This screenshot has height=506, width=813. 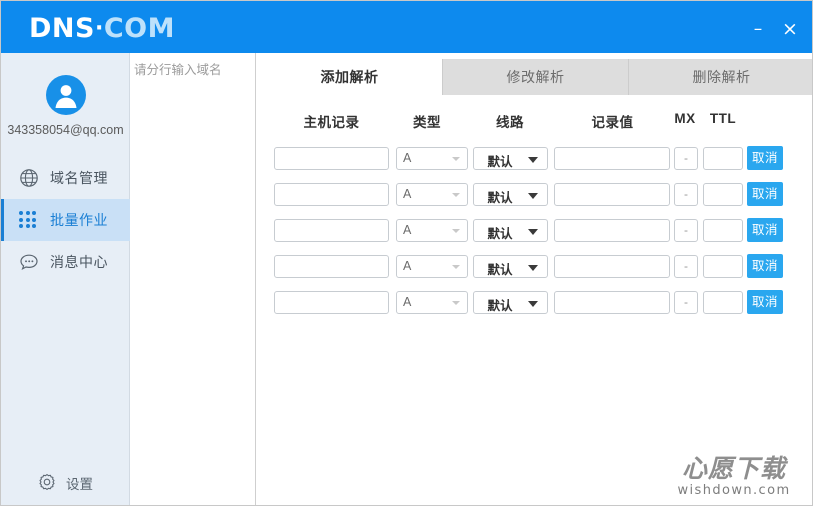 I want to click on tab-modify-record: 修改解析, so click(x=536, y=77).